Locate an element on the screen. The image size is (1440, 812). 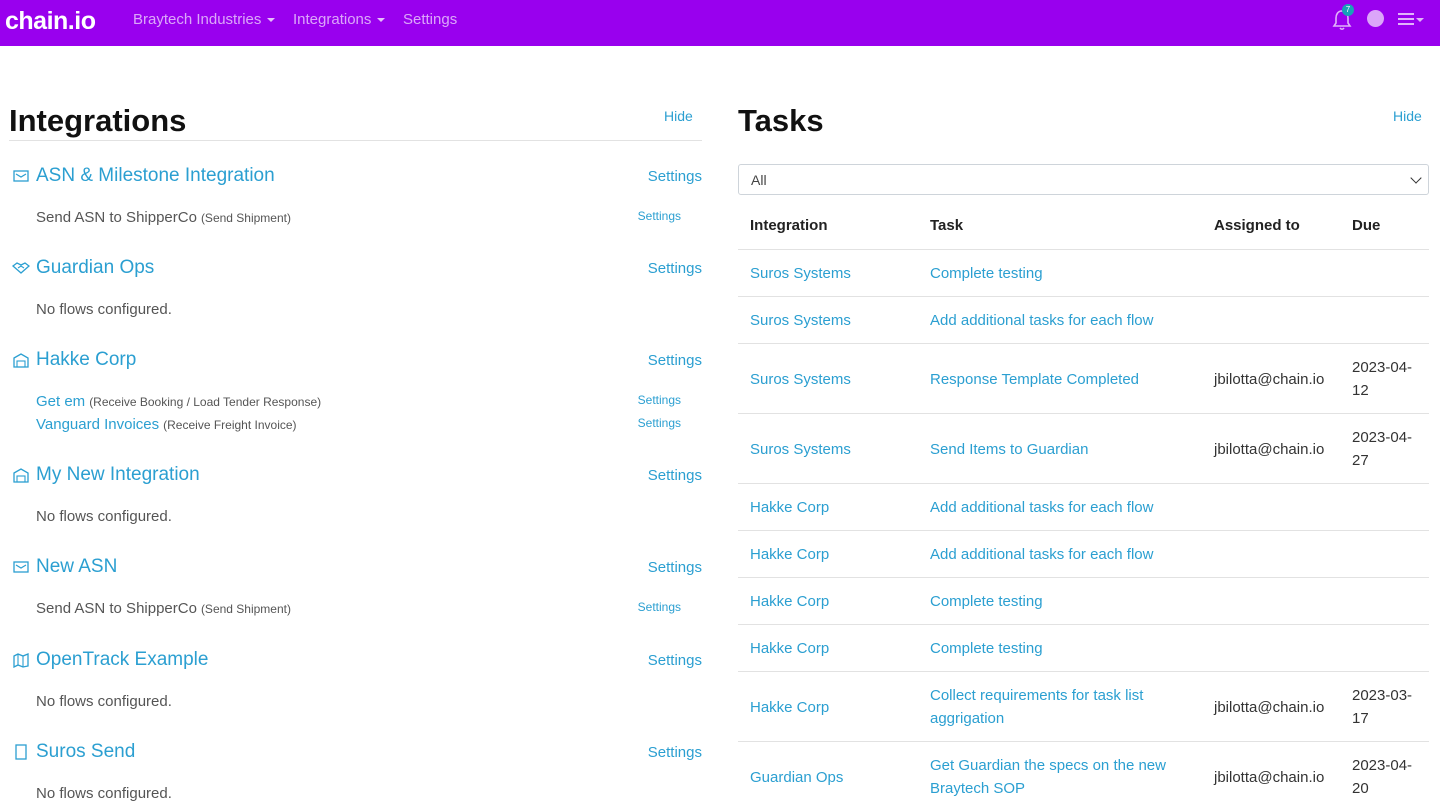
task-integration-link: Guardian Ops is located at coordinates (835, 777).